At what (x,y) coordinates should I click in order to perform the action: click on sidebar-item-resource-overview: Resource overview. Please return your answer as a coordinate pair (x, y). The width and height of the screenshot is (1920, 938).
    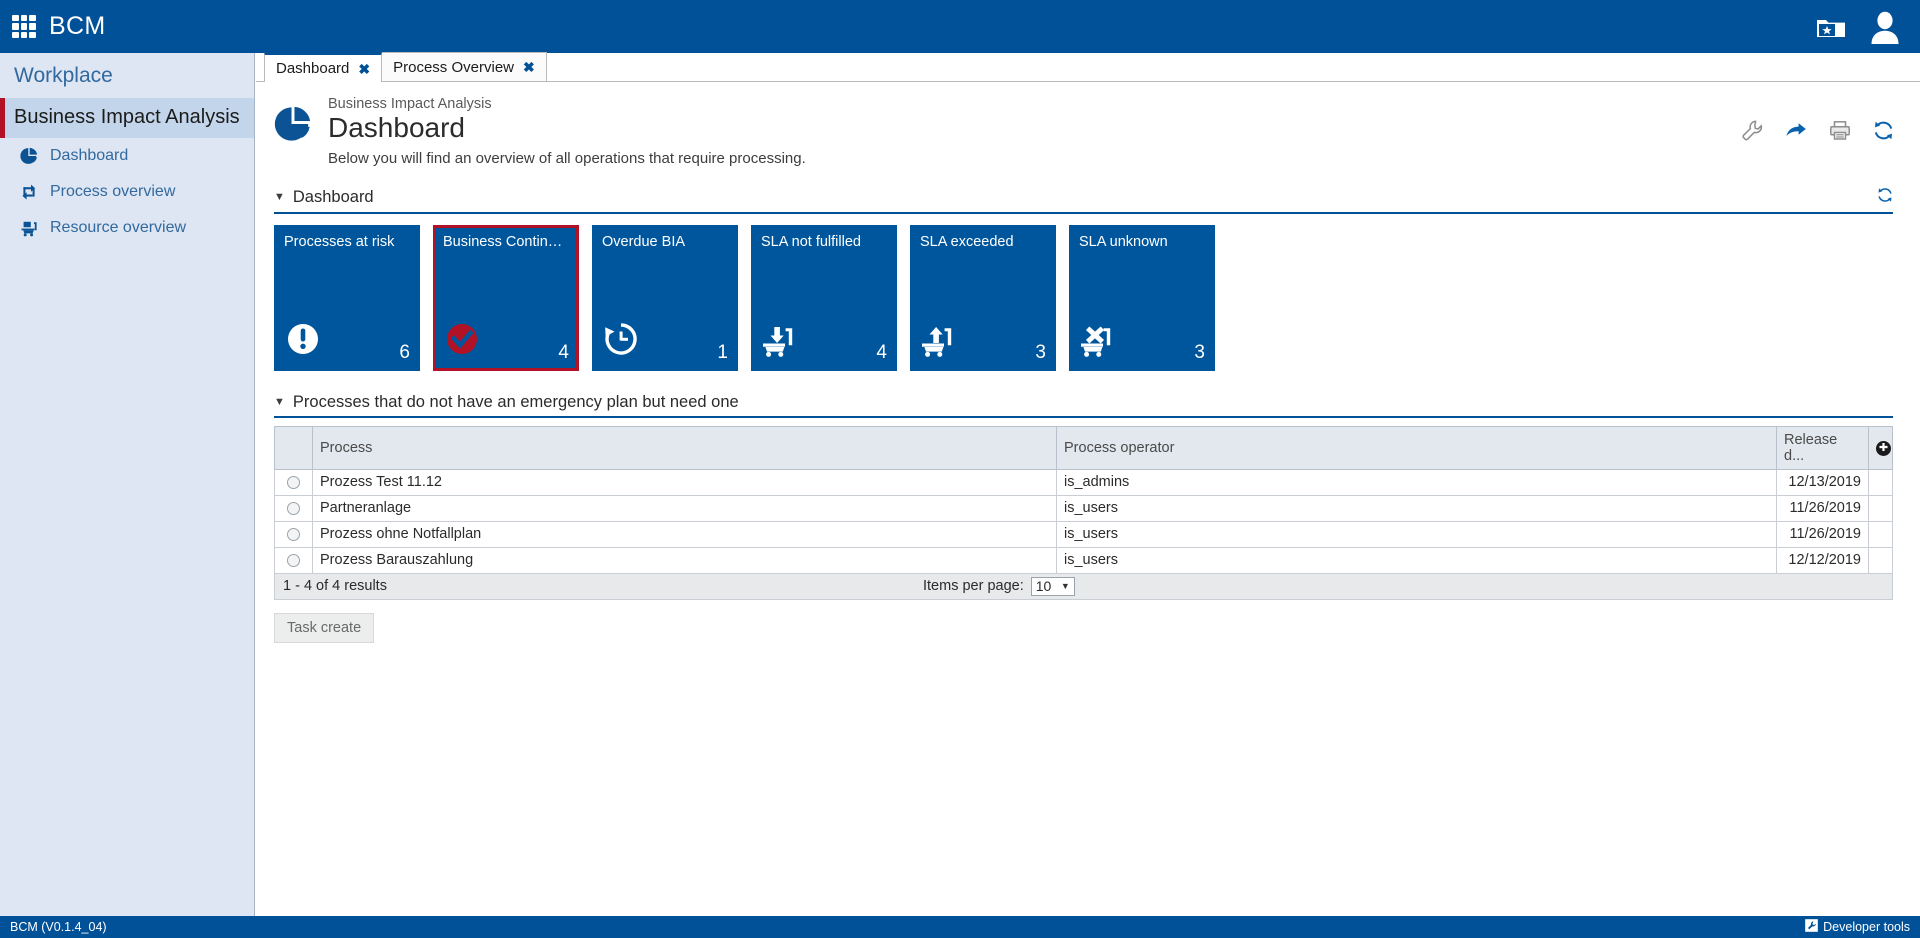
    Looking at the image, I should click on (127, 228).